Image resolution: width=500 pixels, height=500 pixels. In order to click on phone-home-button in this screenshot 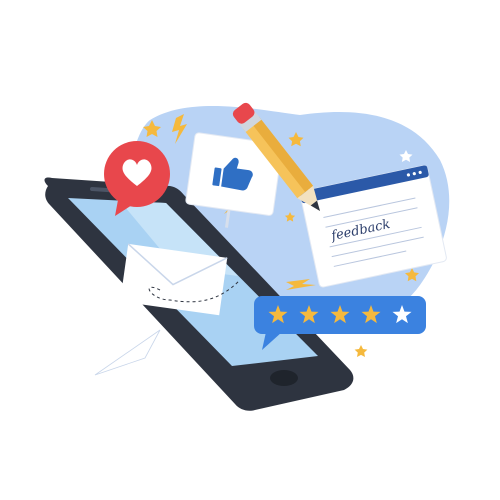, I will do `click(284, 378)`.